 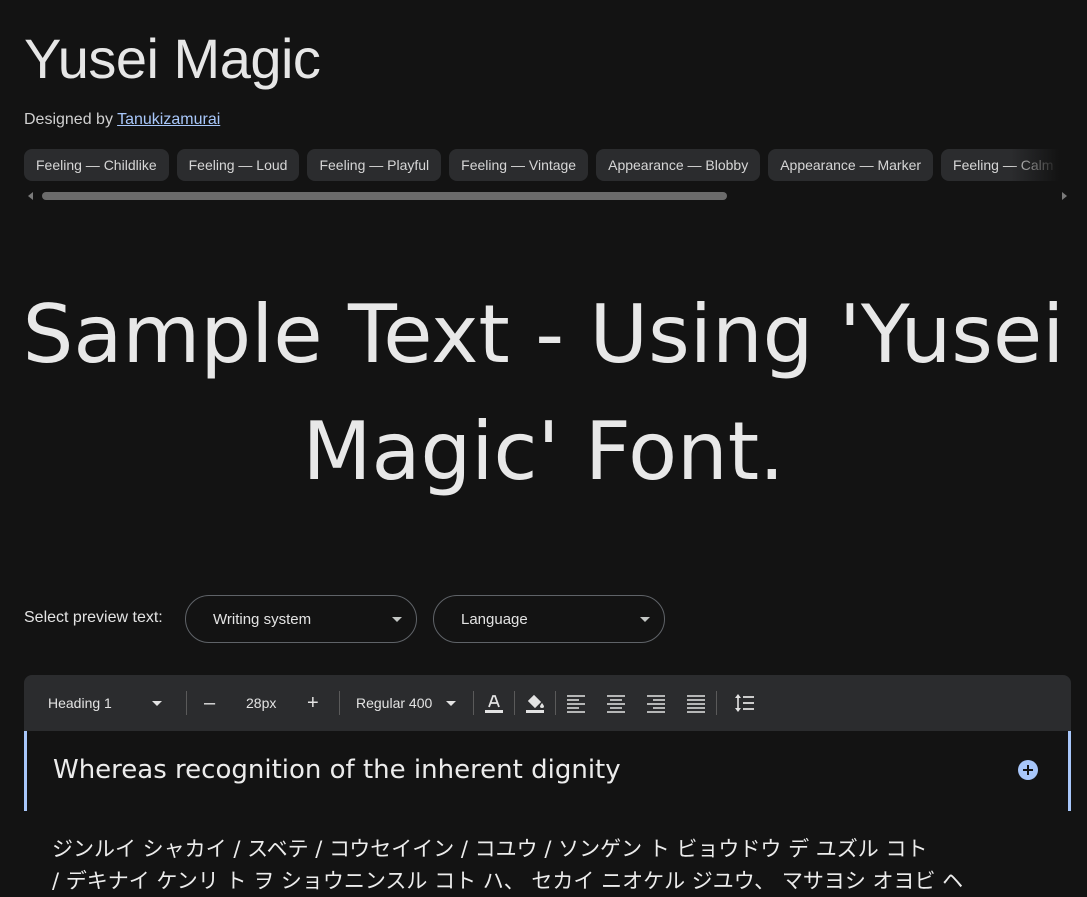 I want to click on line-height-icon, so click(x=745, y=703).